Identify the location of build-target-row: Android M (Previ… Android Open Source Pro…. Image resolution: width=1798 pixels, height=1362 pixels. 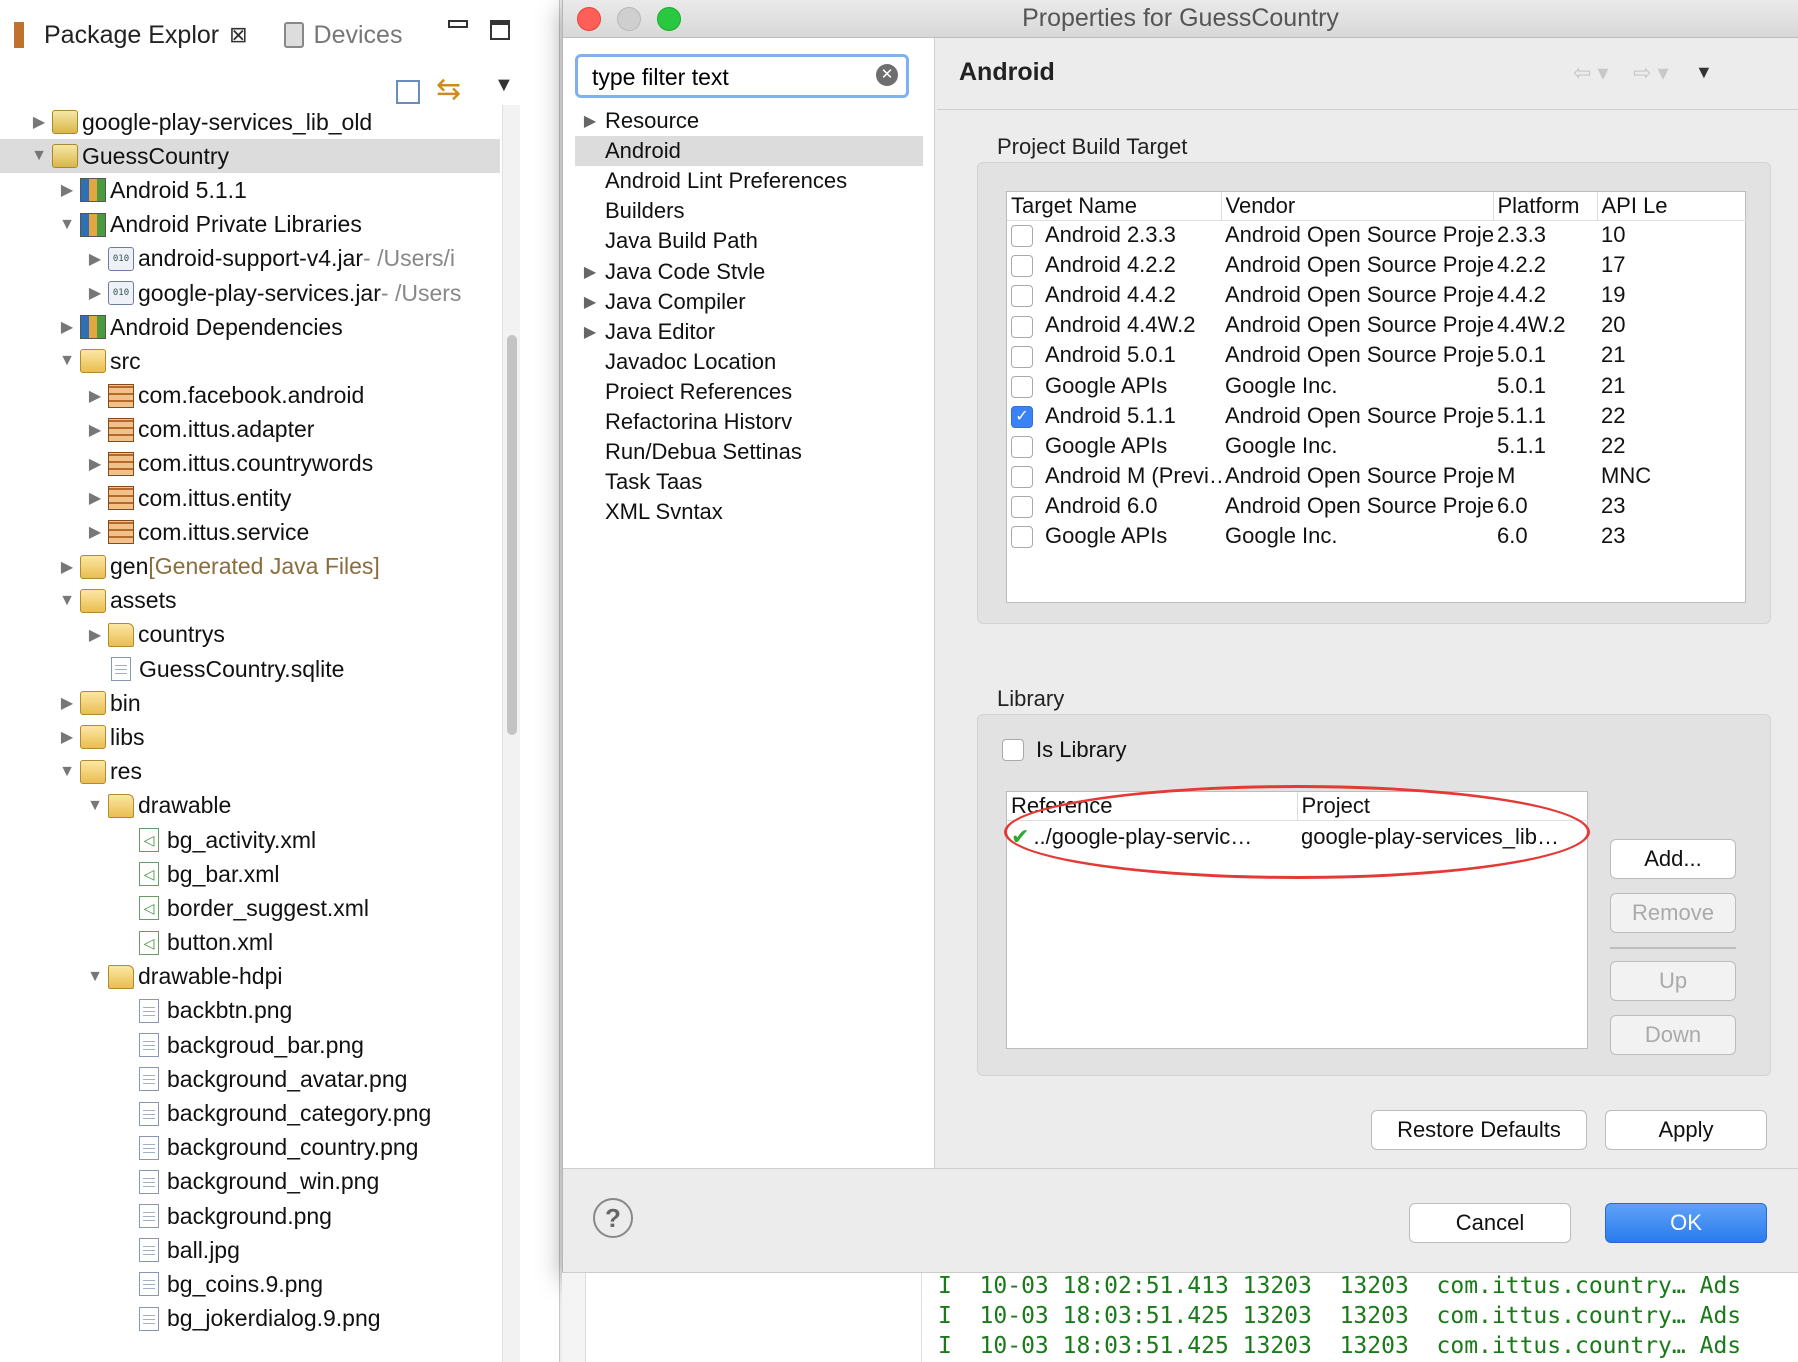
(1377, 476).